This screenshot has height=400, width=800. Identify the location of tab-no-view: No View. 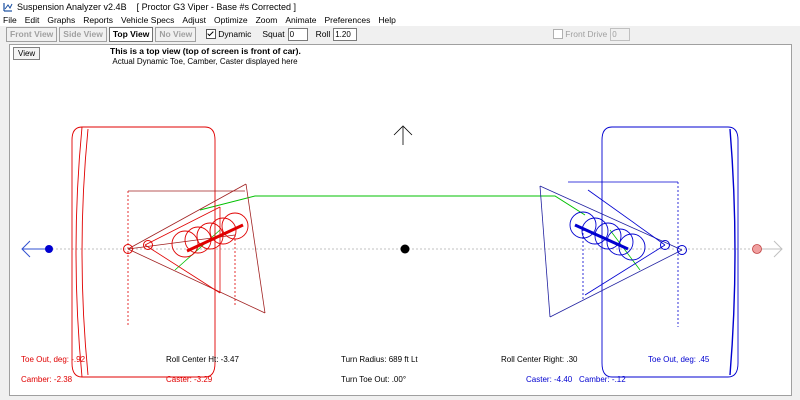
(176, 34).